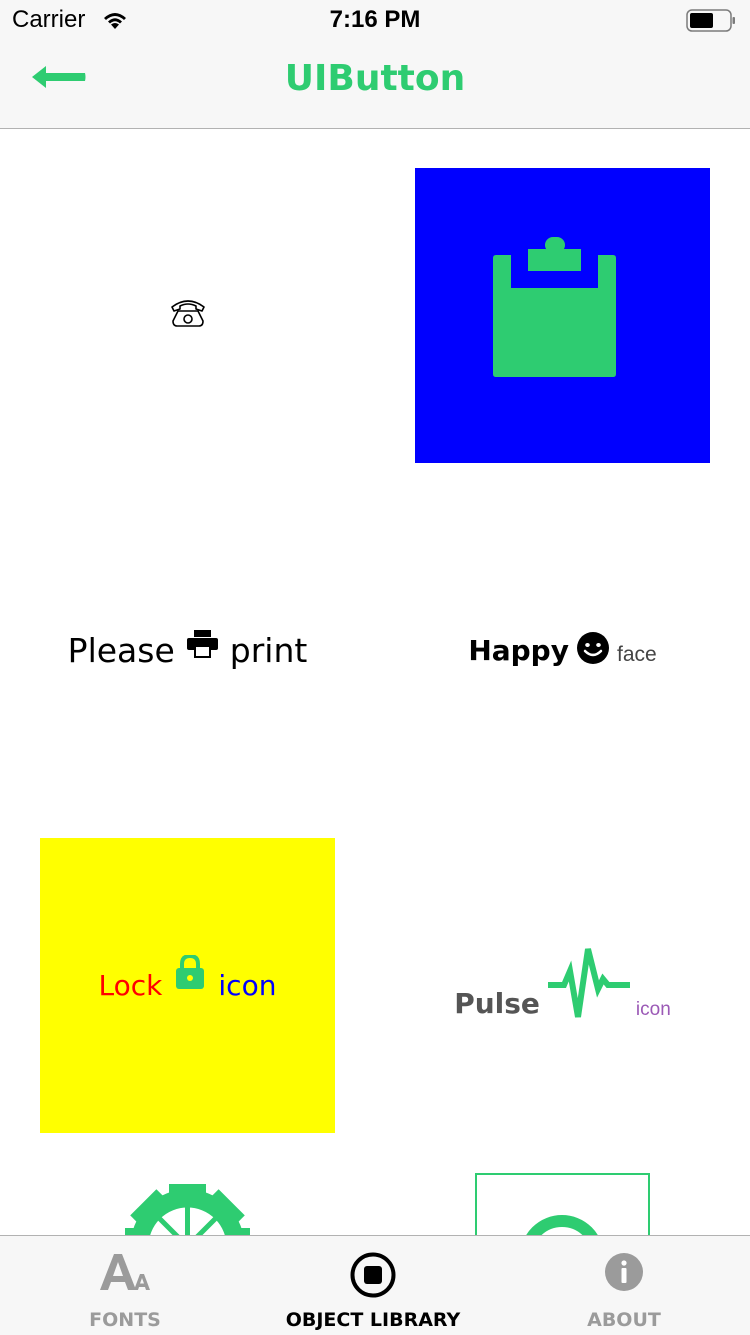 This screenshot has width=750, height=1335. I want to click on tab-object-library: OBJECT LIBRARY, so click(373, 1285).